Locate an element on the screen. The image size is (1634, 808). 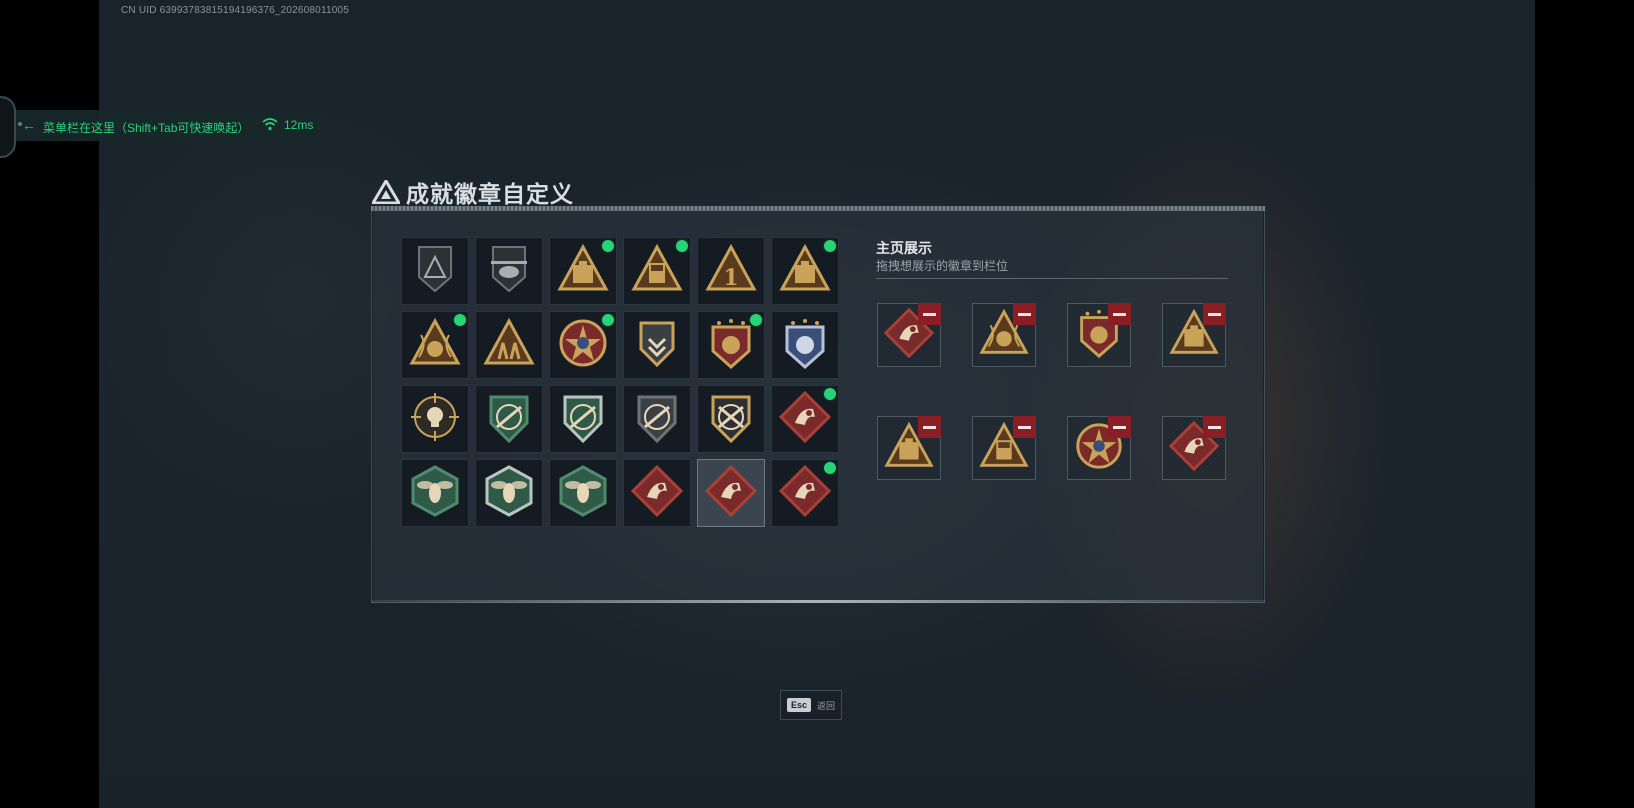
menu-hint-text: 菜单栏在这里（Shift+Tab可快速唤起） is located at coordinates (146, 127).